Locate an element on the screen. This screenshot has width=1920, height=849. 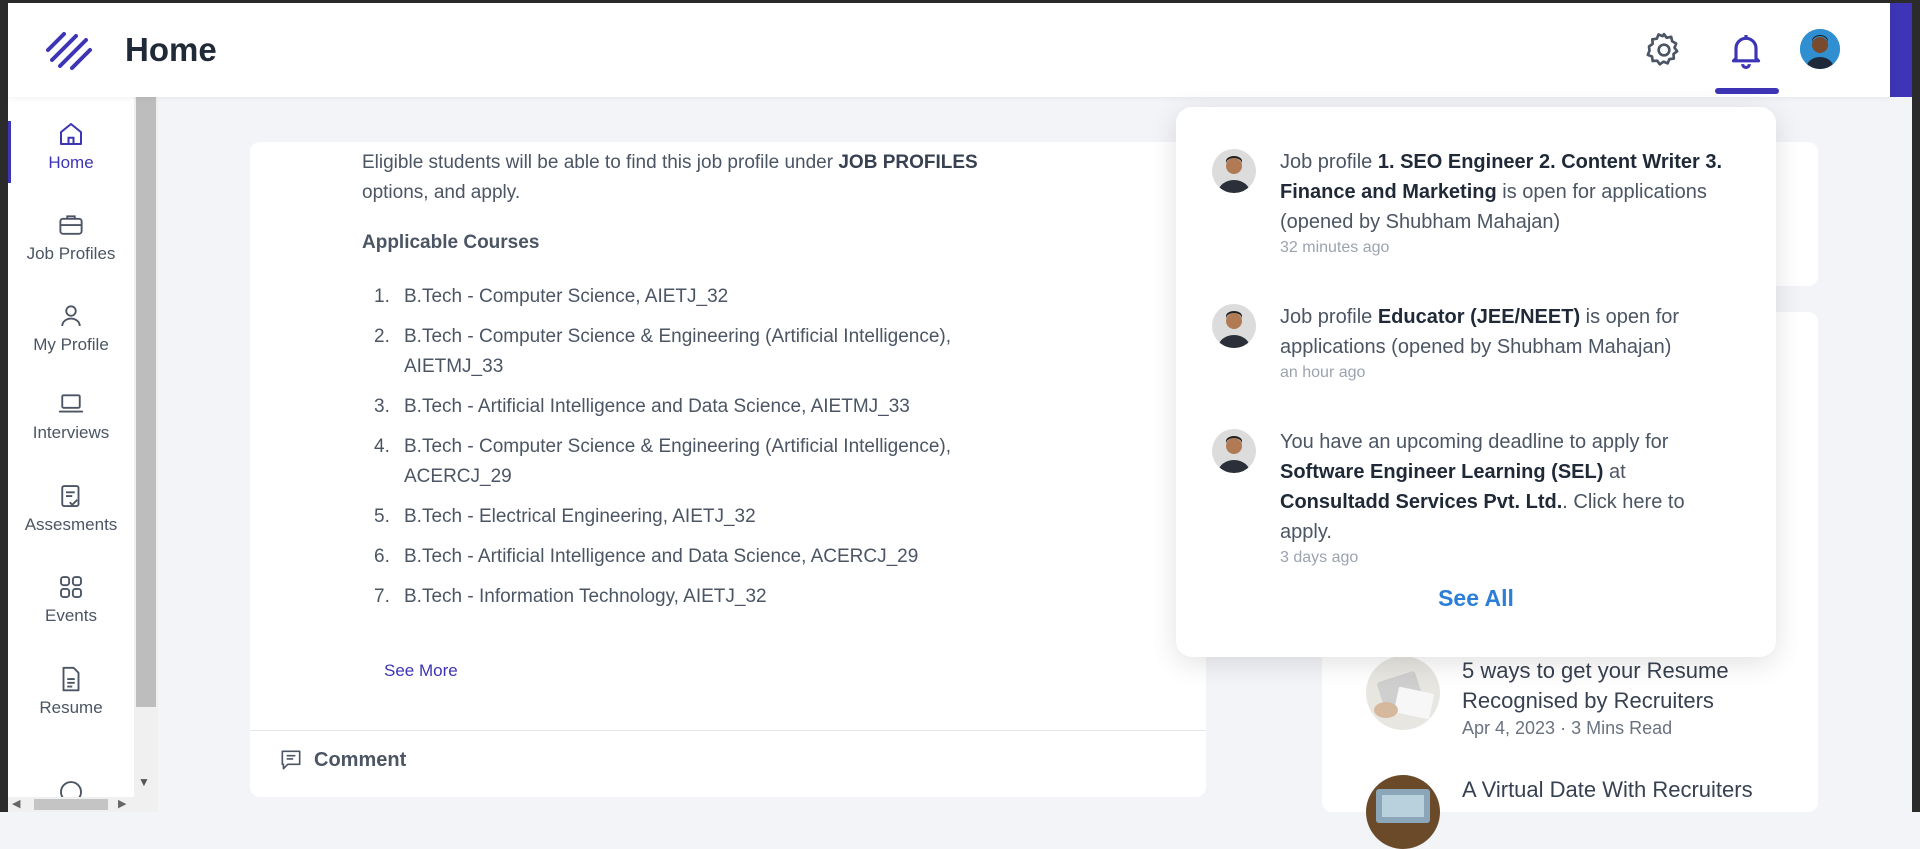
user-icon is located at coordinates (71, 316).